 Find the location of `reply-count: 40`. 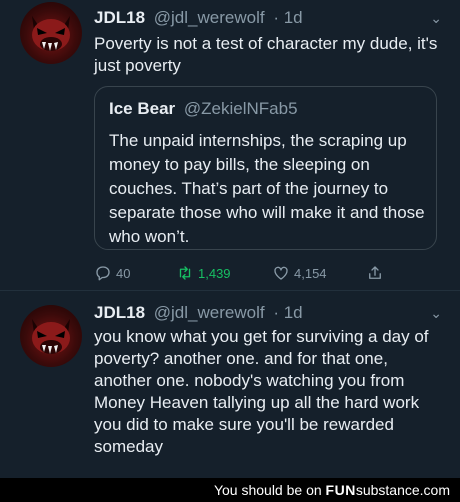

reply-count: 40 is located at coordinates (123, 273).